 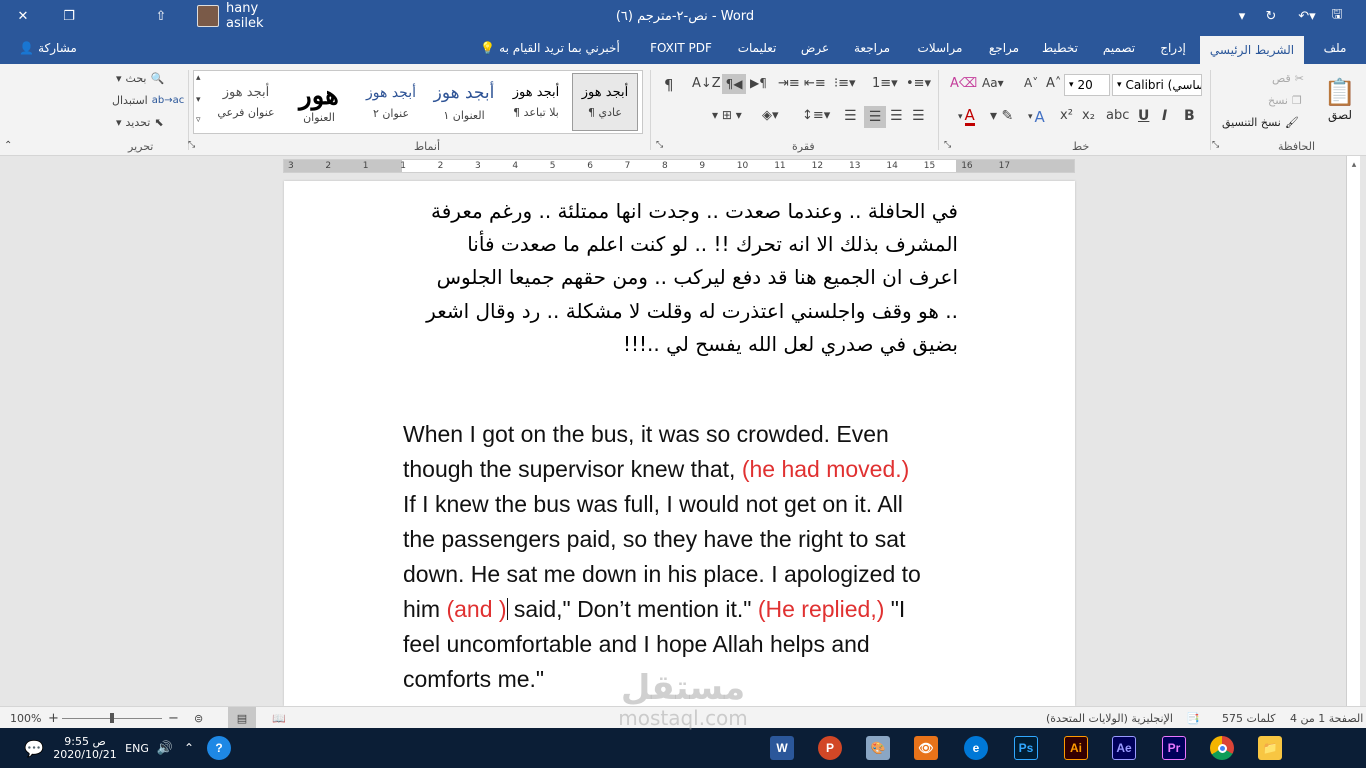 What do you see at coordinates (1222, 748) in the screenshot?
I see `chrome-app-icon` at bounding box center [1222, 748].